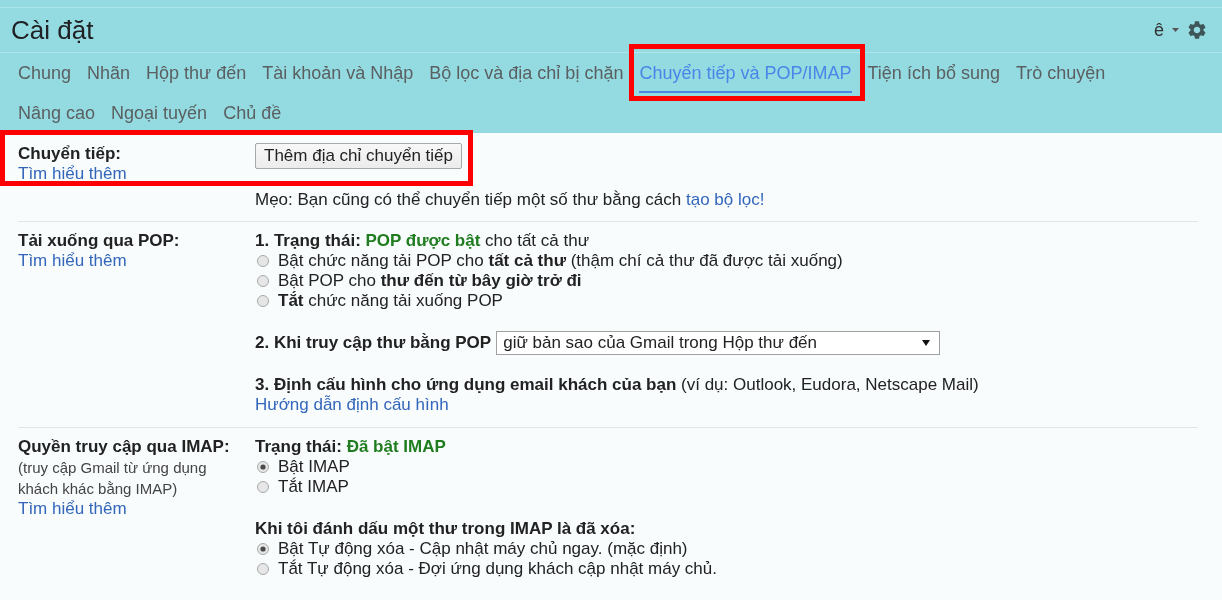 This screenshot has width=1222, height=600. What do you see at coordinates (390, 301) in the screenshot?
I see `option-label: Tắt chức năng tải xuống POP` at bounding box center [390, 301].